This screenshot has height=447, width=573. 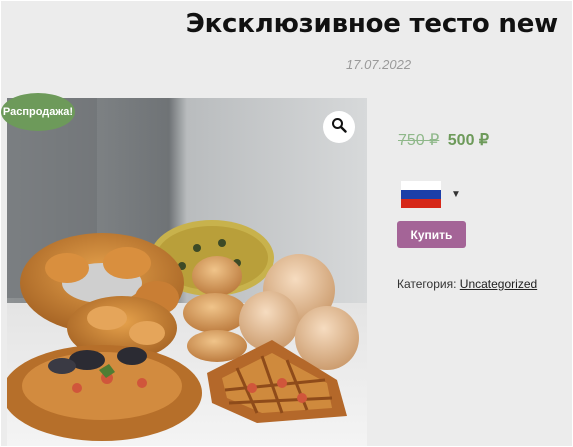 I want to click on sale-badge: Распродажа!, so click(x=38, y=112).